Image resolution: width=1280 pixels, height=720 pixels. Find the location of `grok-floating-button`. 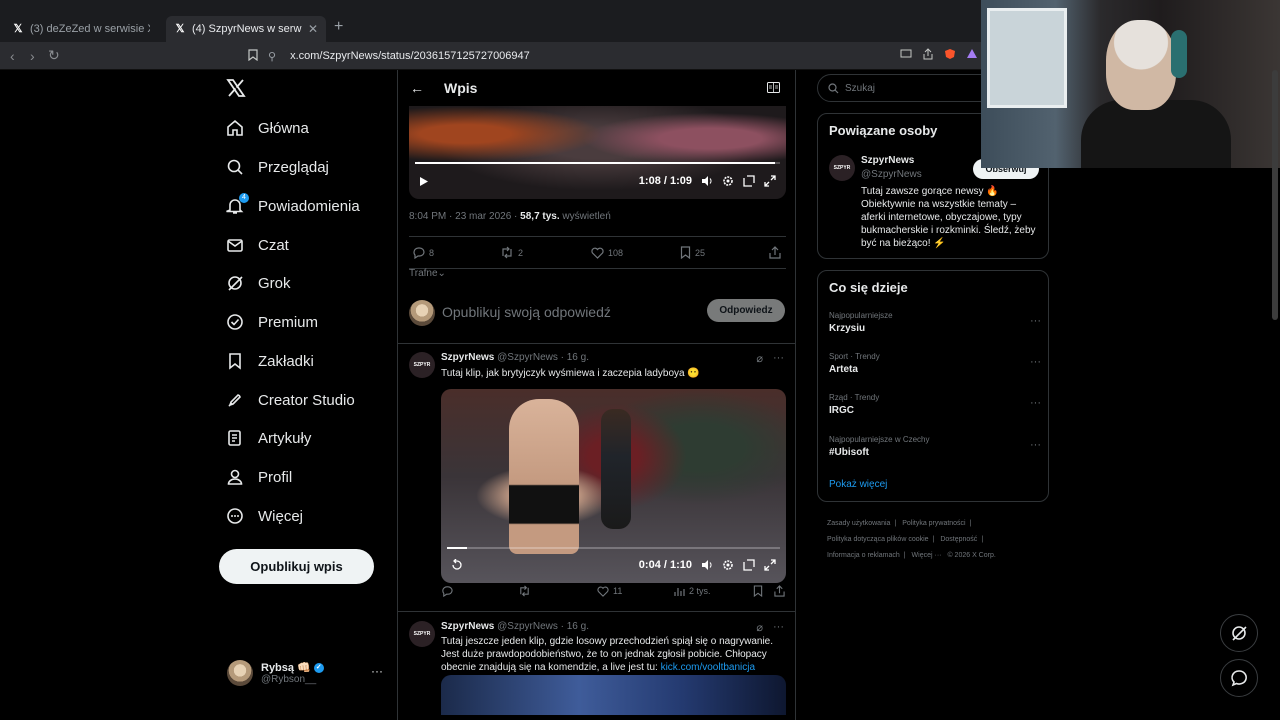

grok-floating-button is located at coordinates (1239, 633).